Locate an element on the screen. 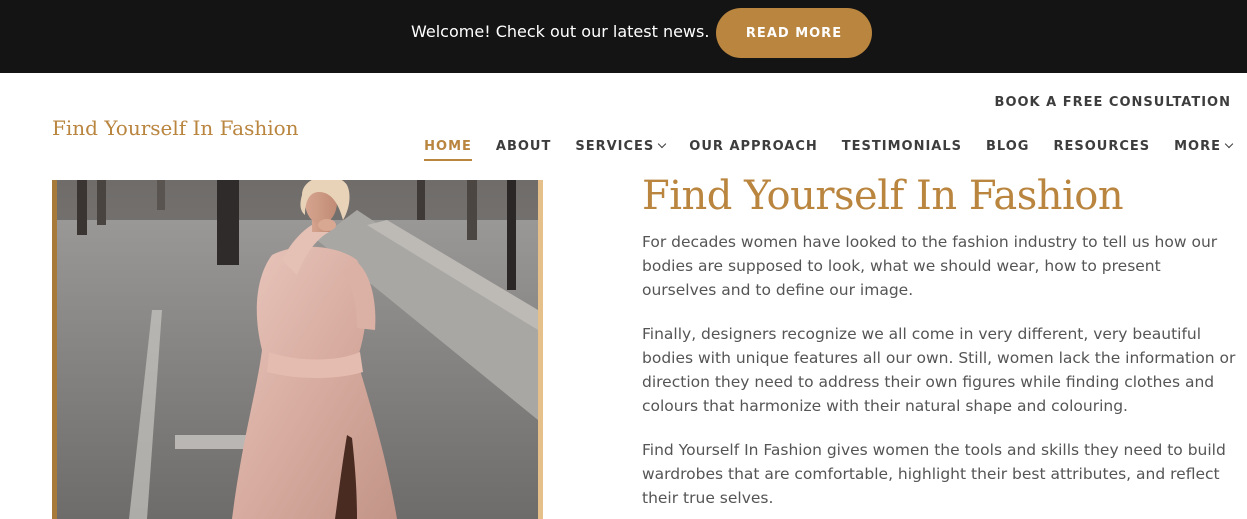 This screenshot has width=1247, height=519. nav-item-label: OUR APPROACH is located at coordinates (753, 146).